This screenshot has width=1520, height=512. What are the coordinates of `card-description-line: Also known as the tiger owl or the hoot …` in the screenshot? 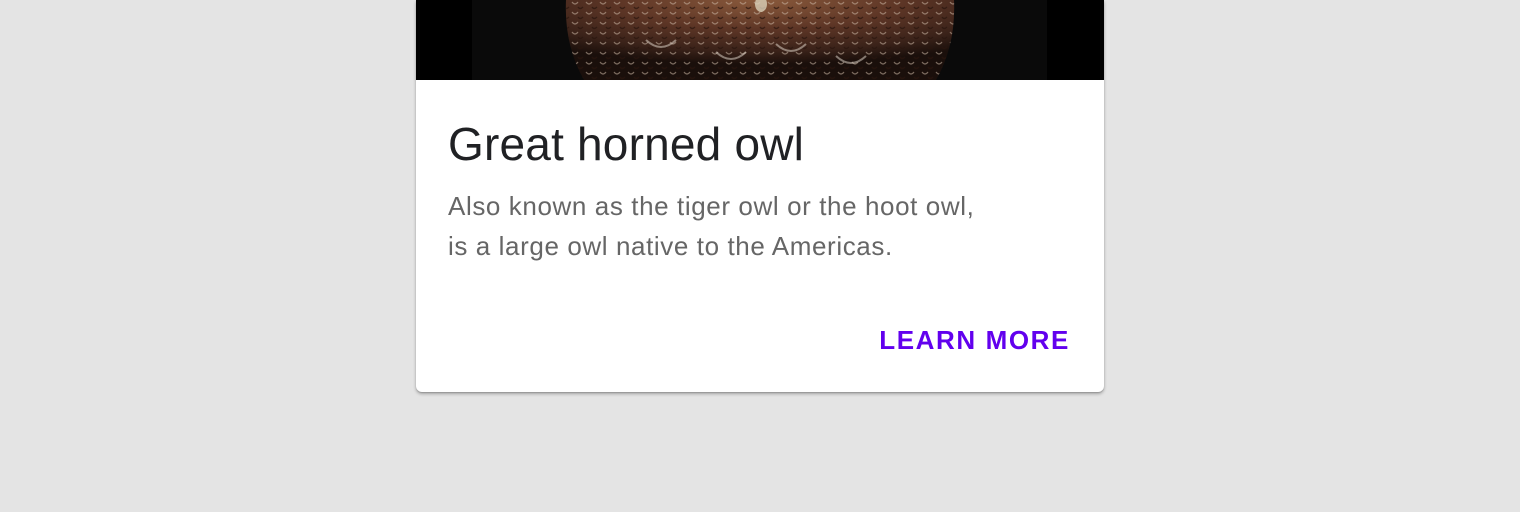 It's located at (711, 206).